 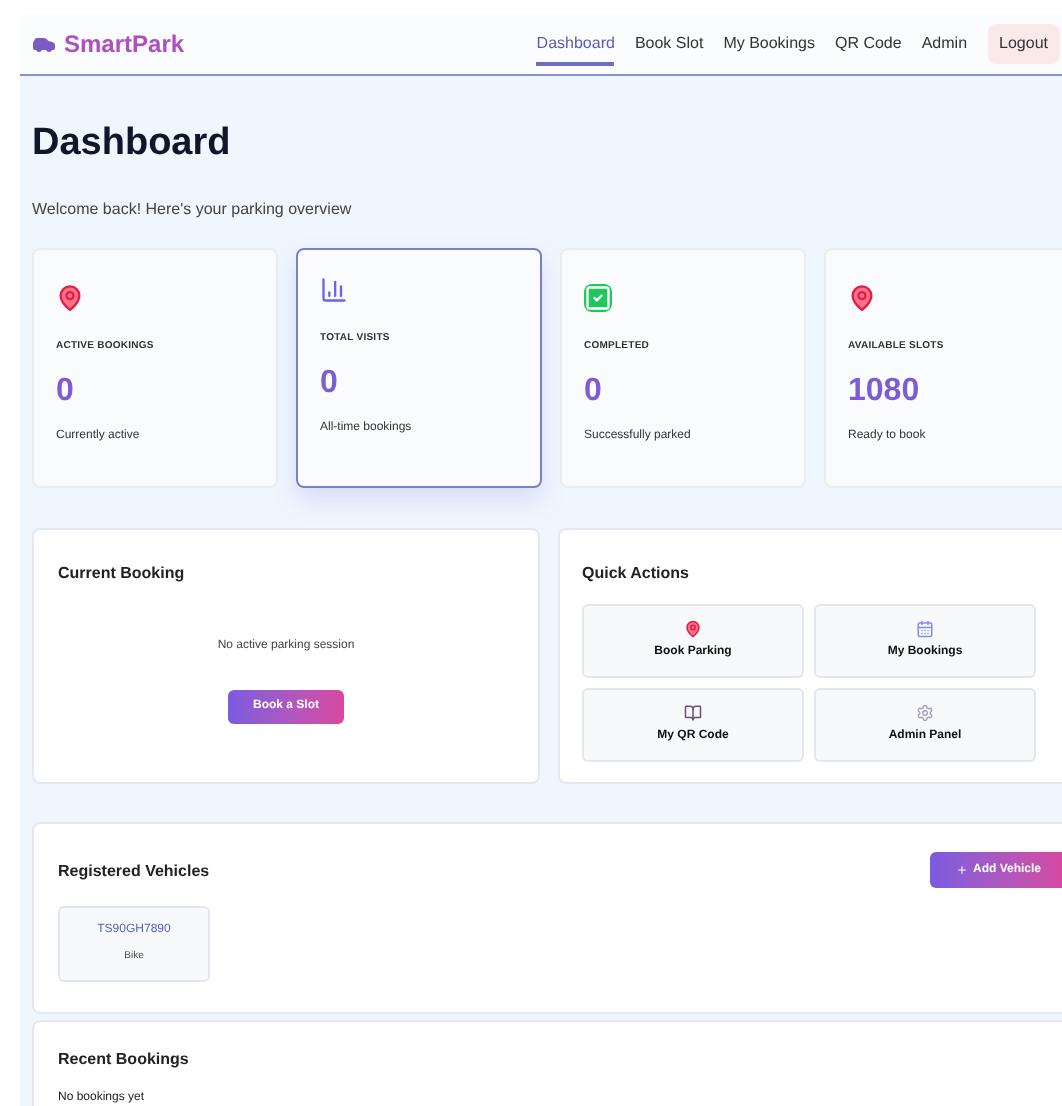 What do you see at coordinates (575, 44) in the screenshot?
I see `nav-link: Dashboard` at bounding box center [575, 44].